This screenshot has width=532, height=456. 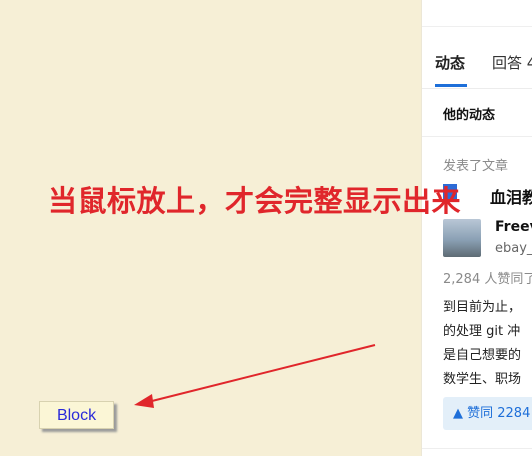 I want to click on panel-top-block, so click(x=477, y=13).